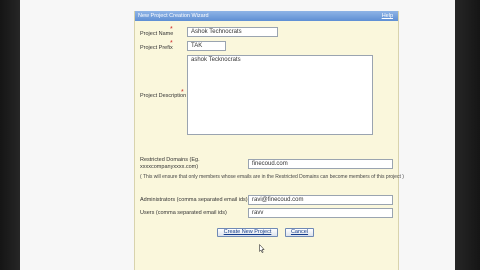  I want to click on project-name-input: Ashok Technocrats, so click(232, 32).